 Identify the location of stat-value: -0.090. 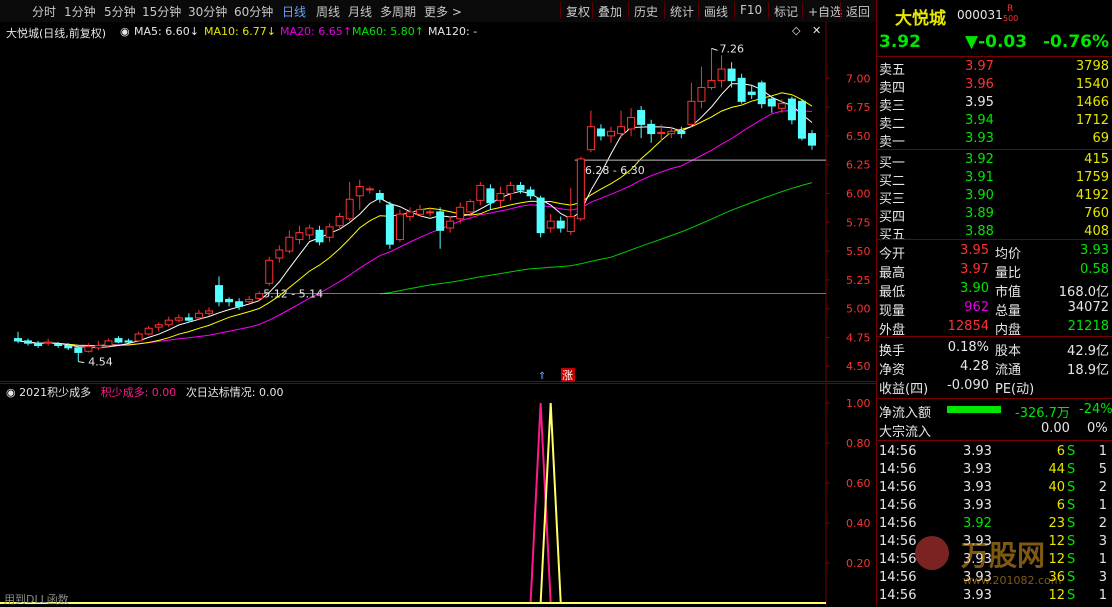
(968, 385).